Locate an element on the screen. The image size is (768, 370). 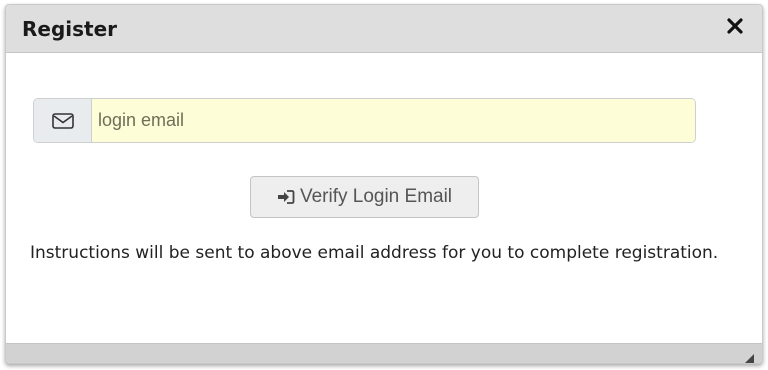
resize-grip-icon is located at coordinates (749, 358).